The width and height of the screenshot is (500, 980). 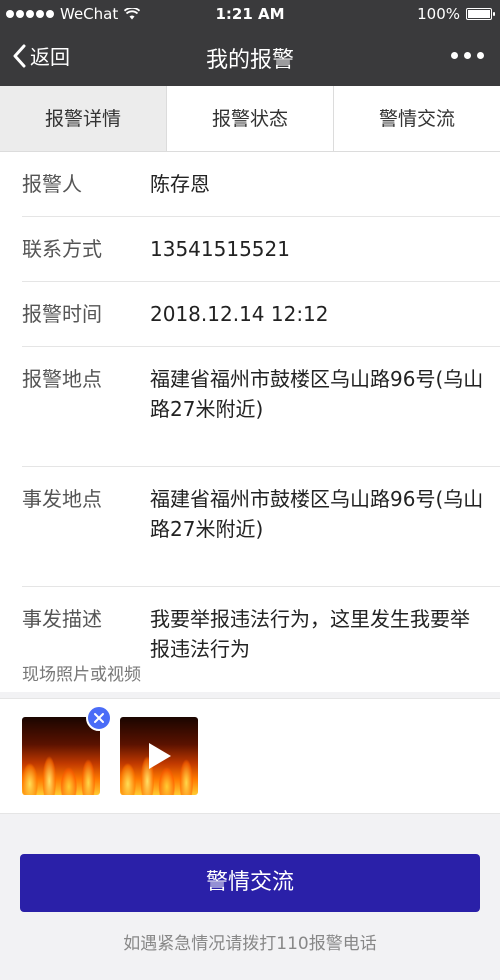 What do you see at coordinates (249, 60) in the screenshot?
I see `page-title: 我的报警` at bounding box center [249, 60].